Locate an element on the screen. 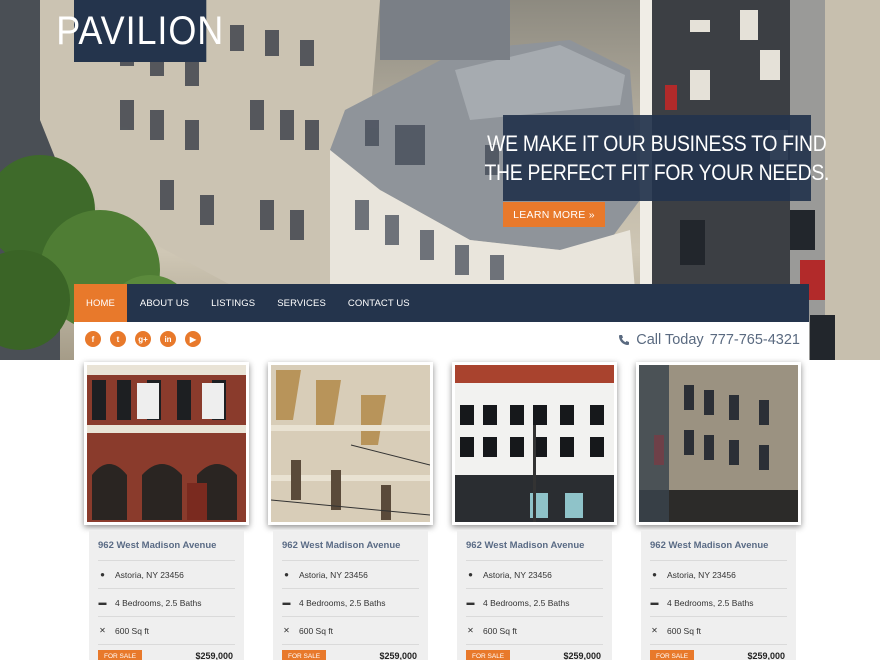  nav-item-home: HOME is located at coordinates (100, 303).